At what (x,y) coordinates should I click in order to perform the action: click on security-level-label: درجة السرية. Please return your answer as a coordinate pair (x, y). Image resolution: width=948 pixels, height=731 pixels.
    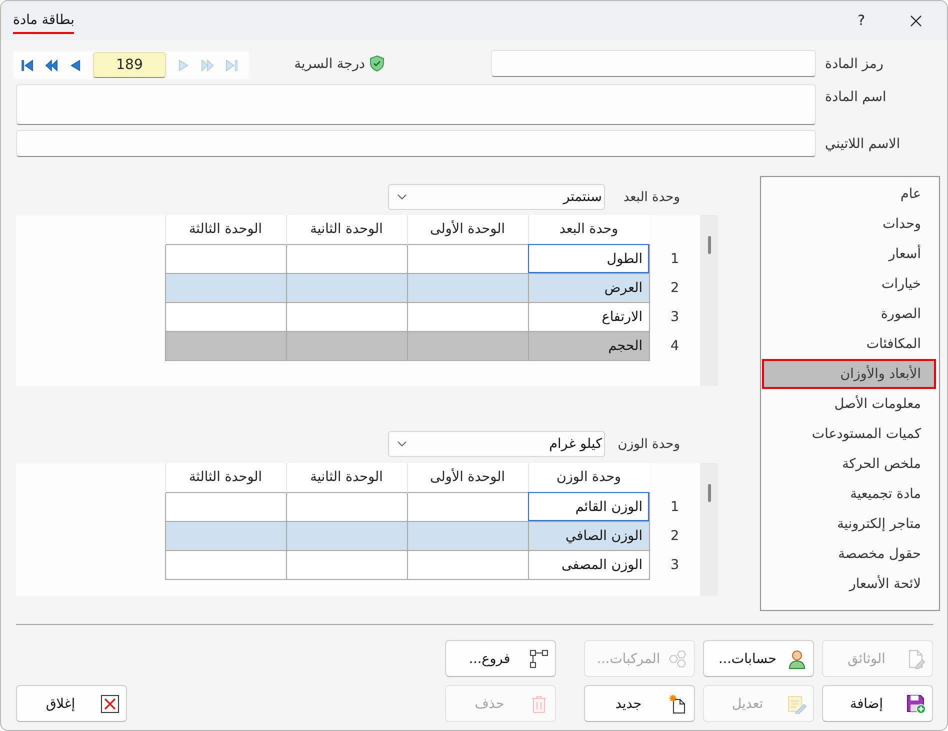
    Looking at the image, I should click on (329, 64).